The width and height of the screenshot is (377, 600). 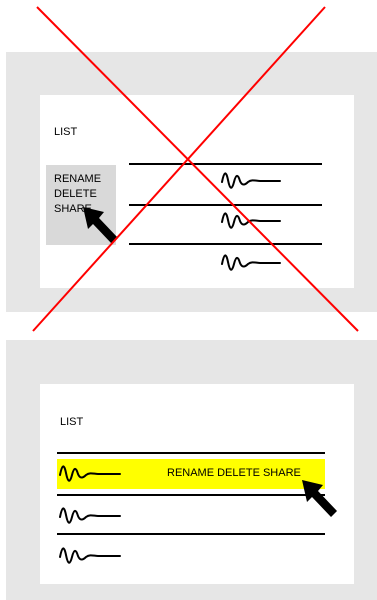 I want to click on top-context-menu: RENAME DELETE SHARE, so click(x=81, y=205).